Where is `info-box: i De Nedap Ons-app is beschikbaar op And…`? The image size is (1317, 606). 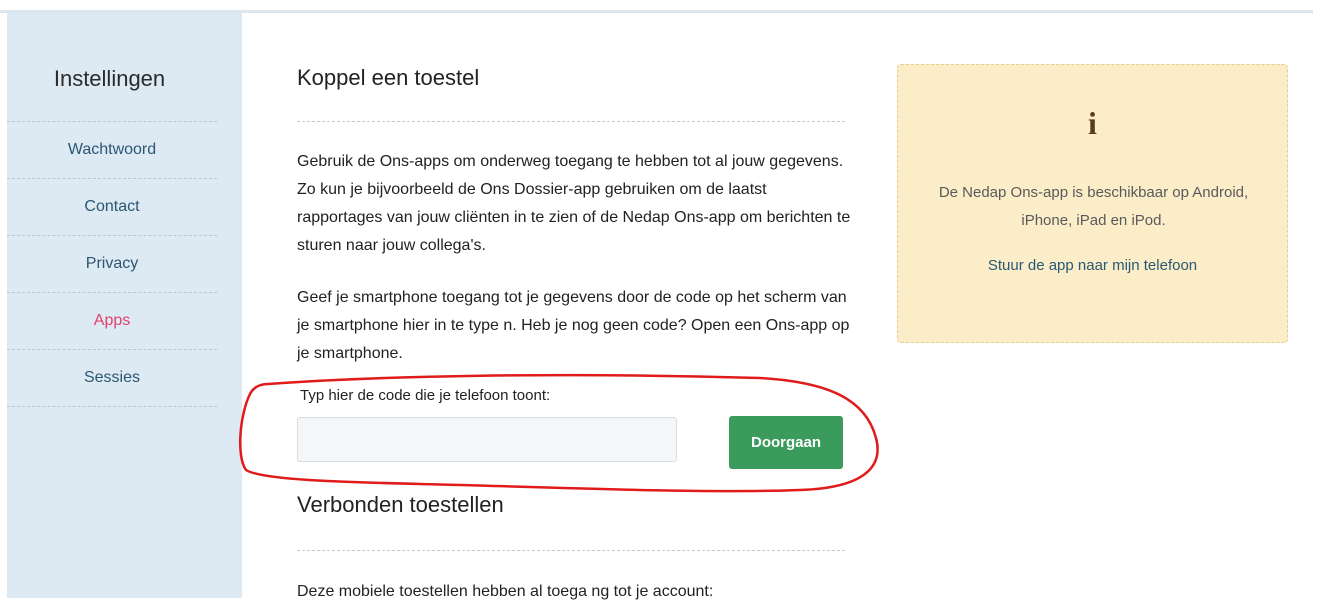
info-box: i De Nedap Ons-app is beschikbaar op And… is located at coordinates (1092, 203).